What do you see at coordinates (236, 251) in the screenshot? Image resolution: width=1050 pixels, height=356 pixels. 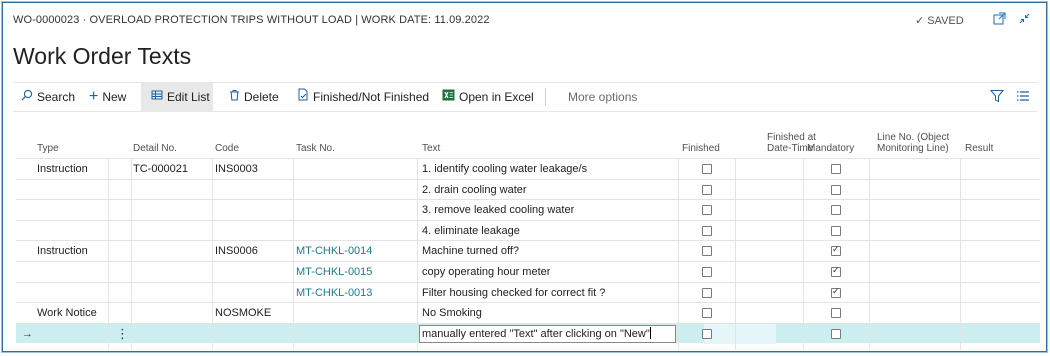 I see `code-cell: INS0006` at bounding box center [236, 251].